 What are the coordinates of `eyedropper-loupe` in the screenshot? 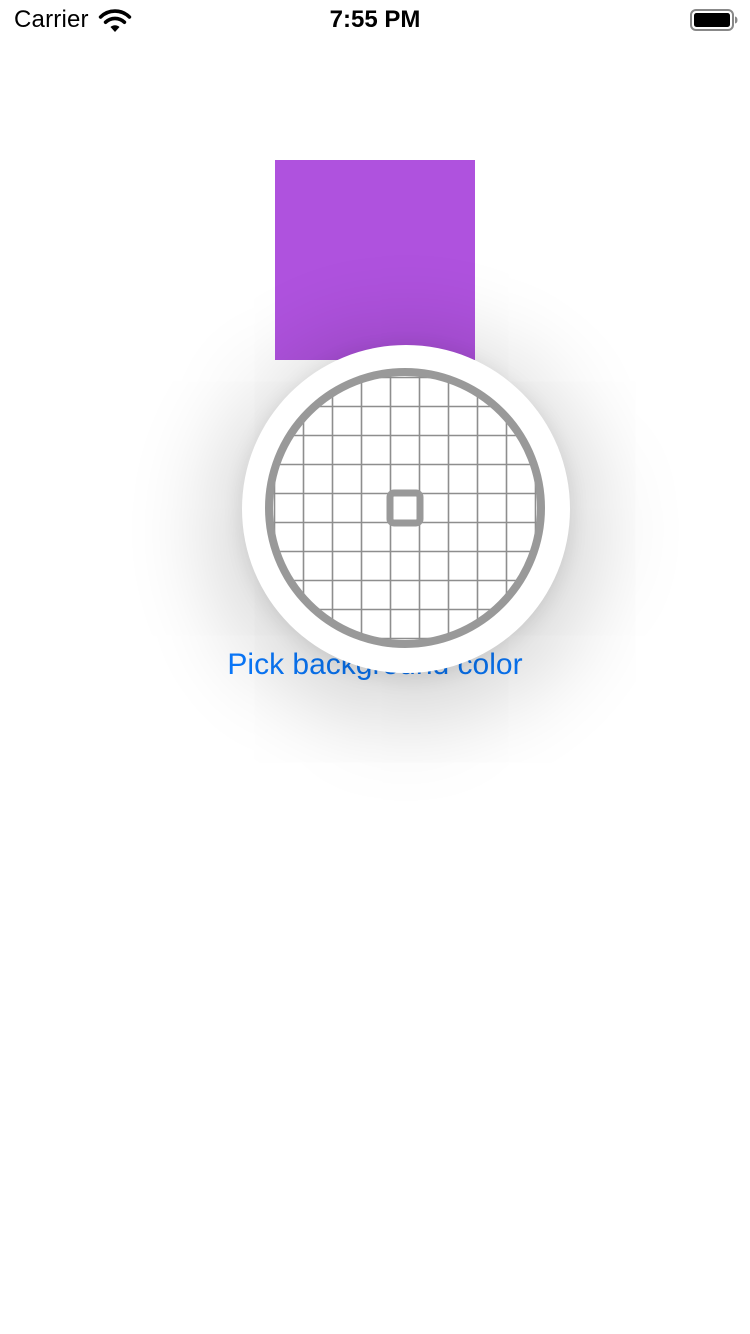 It's located at (406, 509).